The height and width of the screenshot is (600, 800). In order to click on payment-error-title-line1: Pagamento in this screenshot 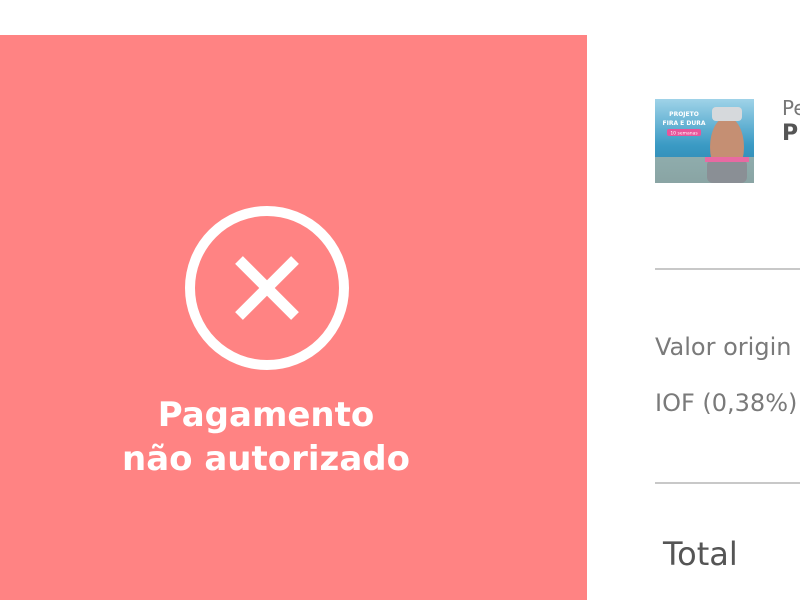, I will do `click(266, 415)`.